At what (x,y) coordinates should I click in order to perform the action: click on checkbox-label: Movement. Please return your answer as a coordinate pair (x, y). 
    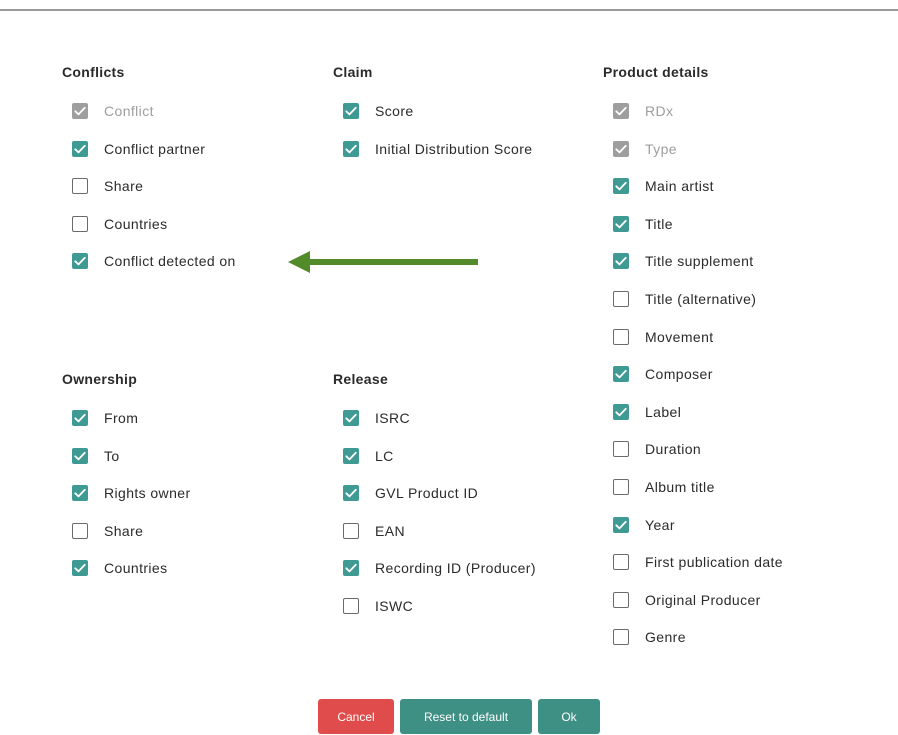
    Looking at the image, I should click on (679, 336).